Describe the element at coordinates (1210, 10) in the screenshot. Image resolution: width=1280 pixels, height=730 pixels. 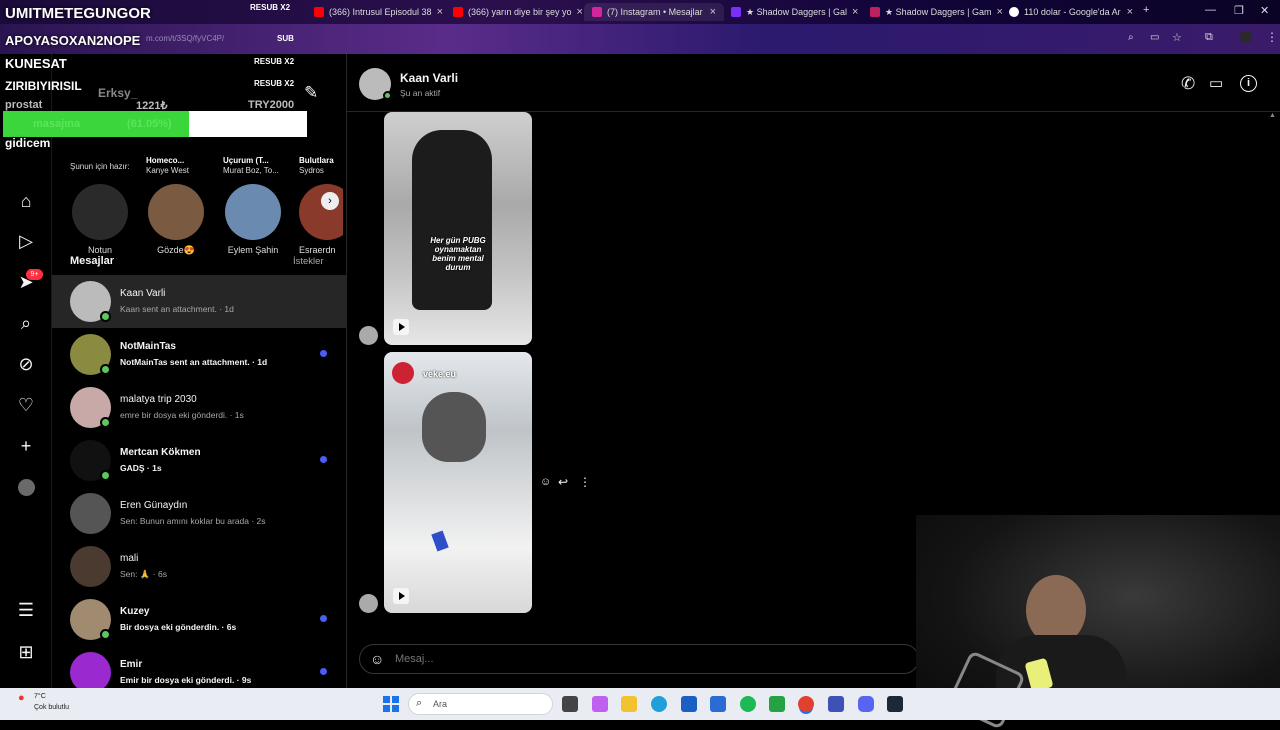
I see `minimize-icon: —` at that location.